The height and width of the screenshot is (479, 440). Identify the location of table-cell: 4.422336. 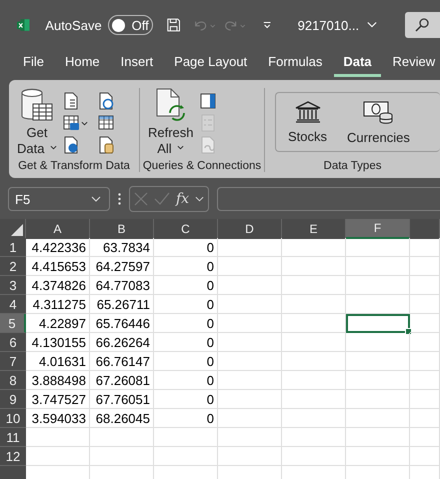
(58, 247).